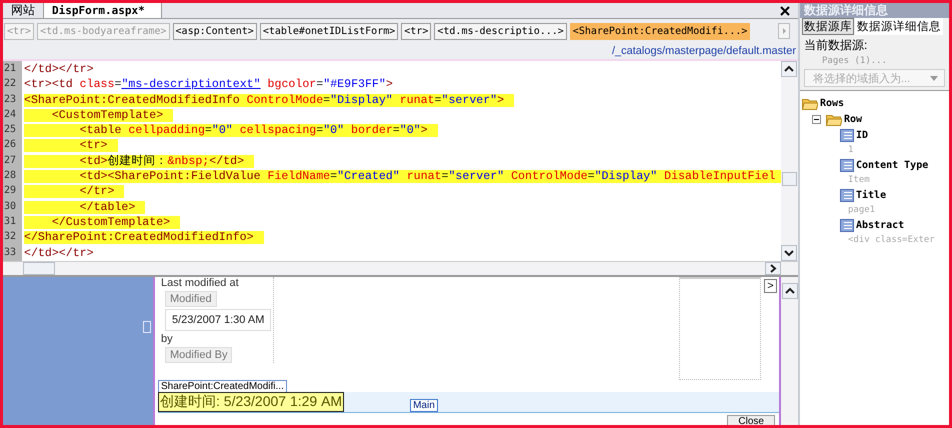 The width and height of the screenshot is (952, 428). I want to click on current-source-label: 当前数据源:, so click(835, 45).